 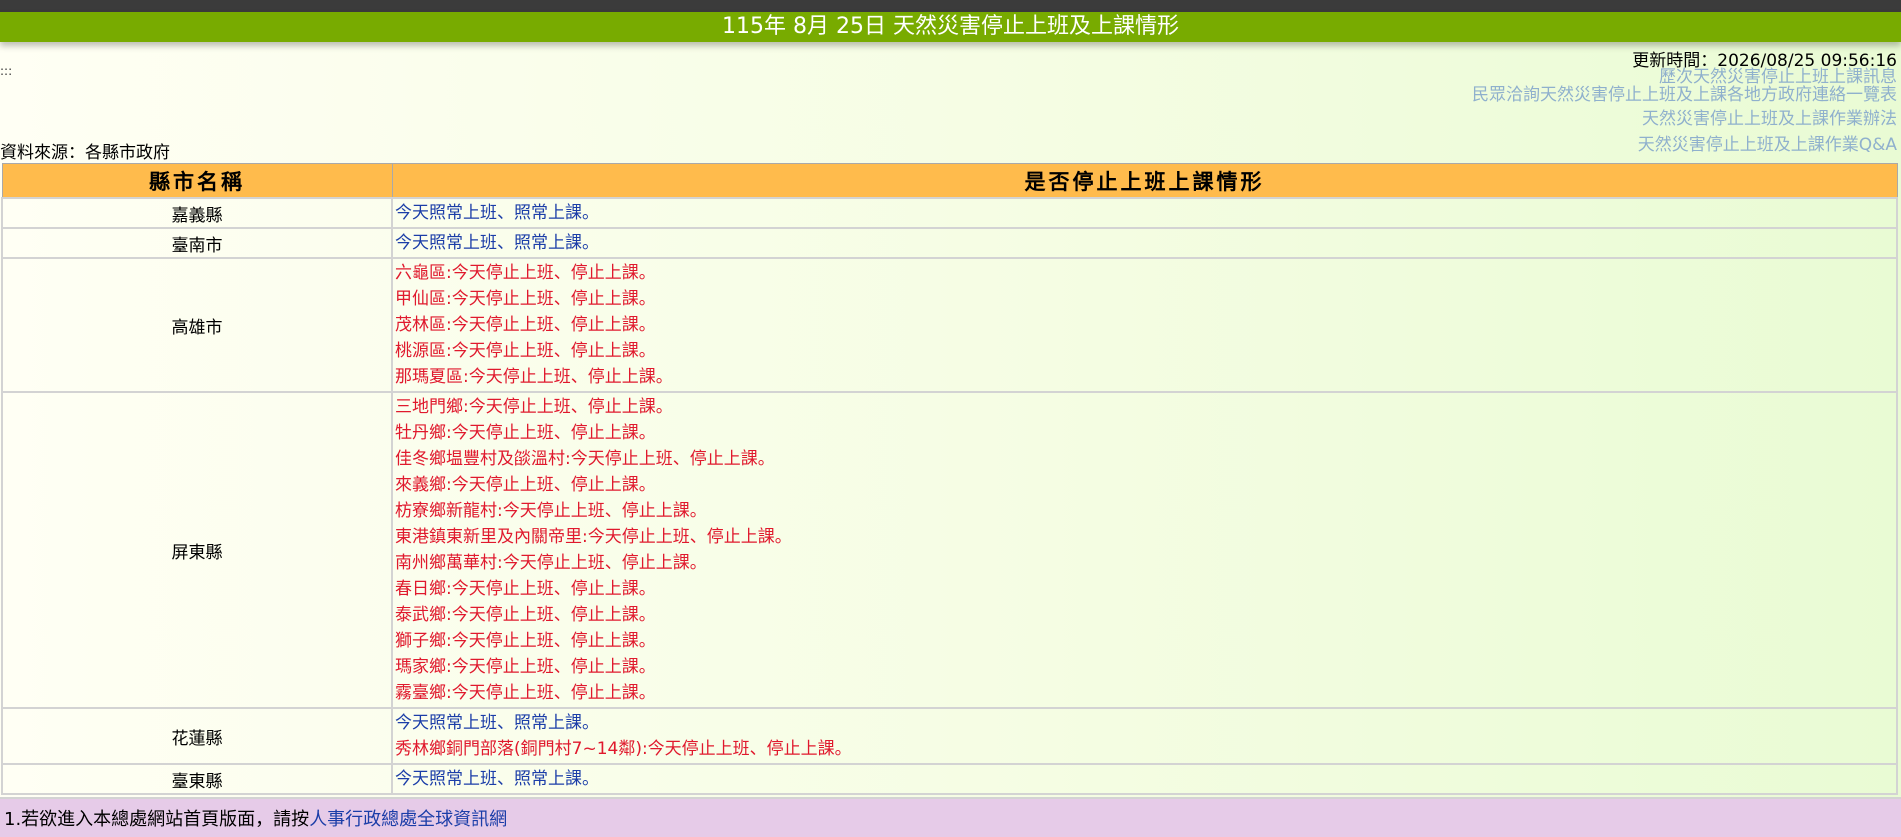 I want to click on suspension-status-text: 茂林區:今天停止上班、停止上課。, so click(x=525, y=325).